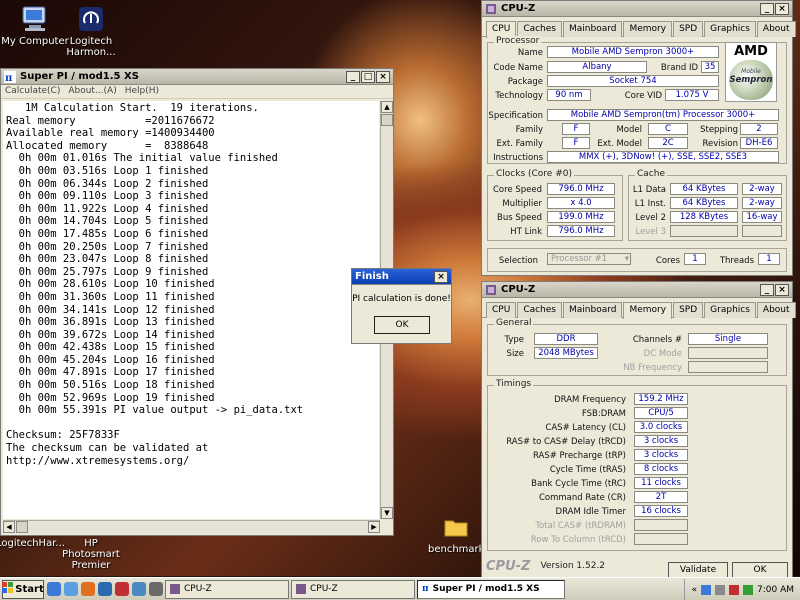  Describe the element at coordinates (661, 469) in the screenshot. I see `value-tras: 8 clocks` at that location.